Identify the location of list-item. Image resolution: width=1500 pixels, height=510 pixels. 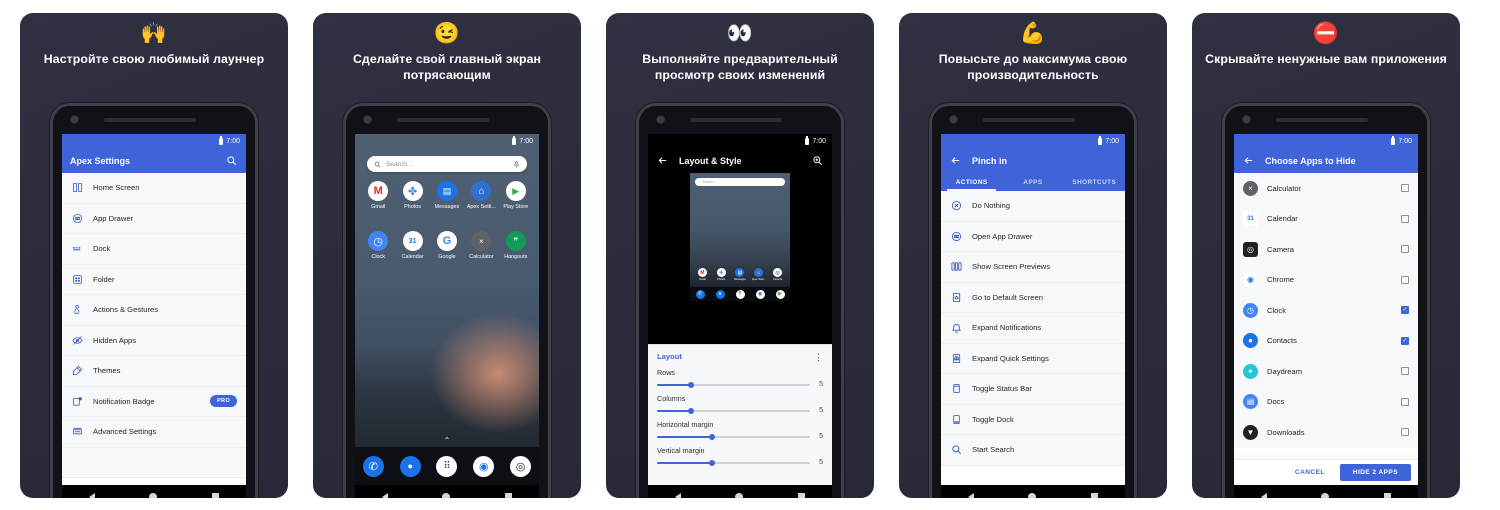
(154, 463).